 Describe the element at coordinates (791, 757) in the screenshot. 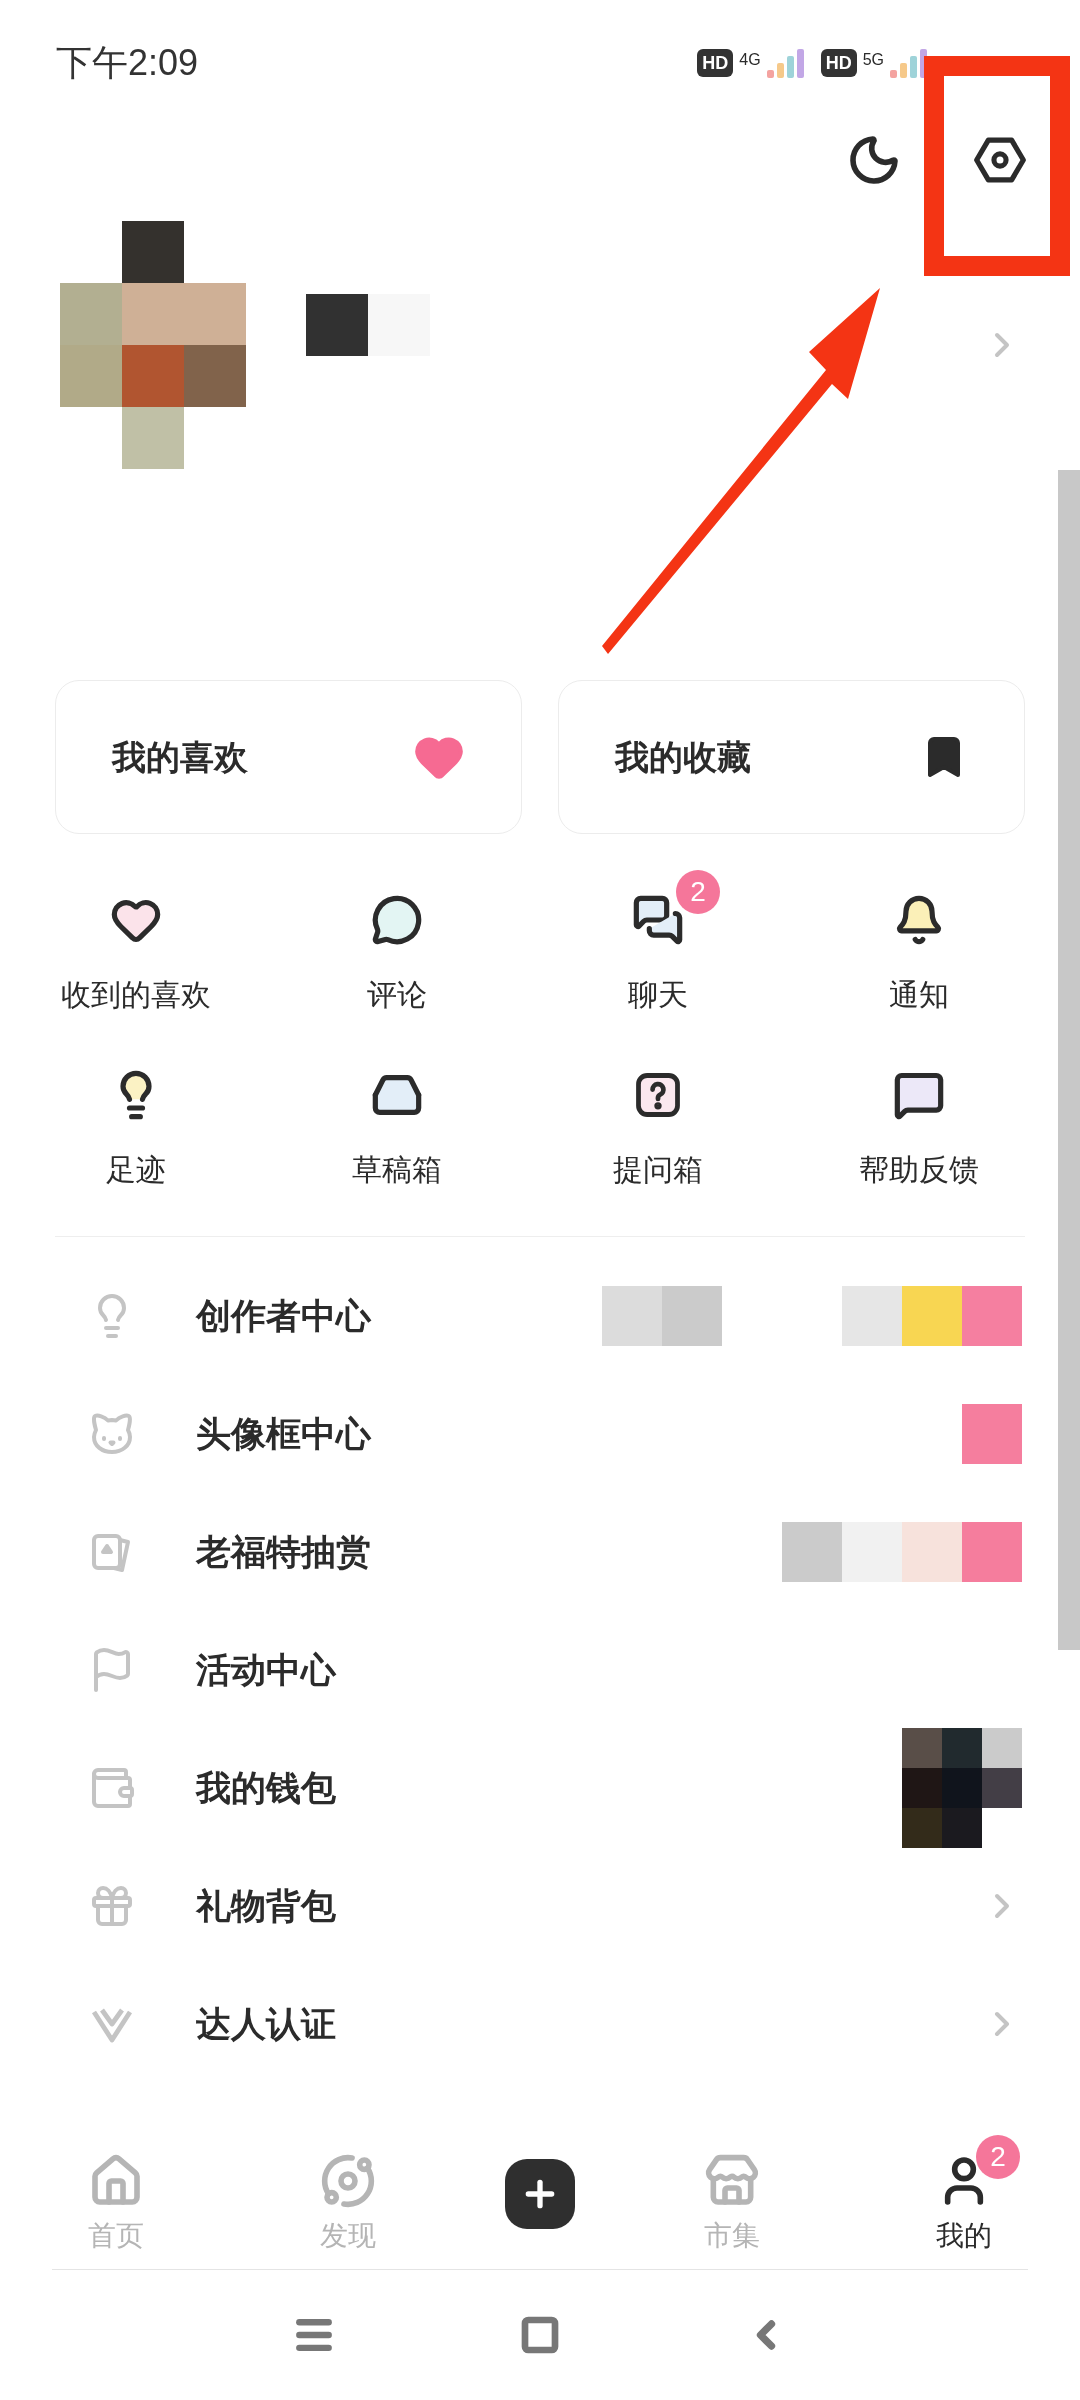

I see `shortcut-card: 我的收藏` at that location.